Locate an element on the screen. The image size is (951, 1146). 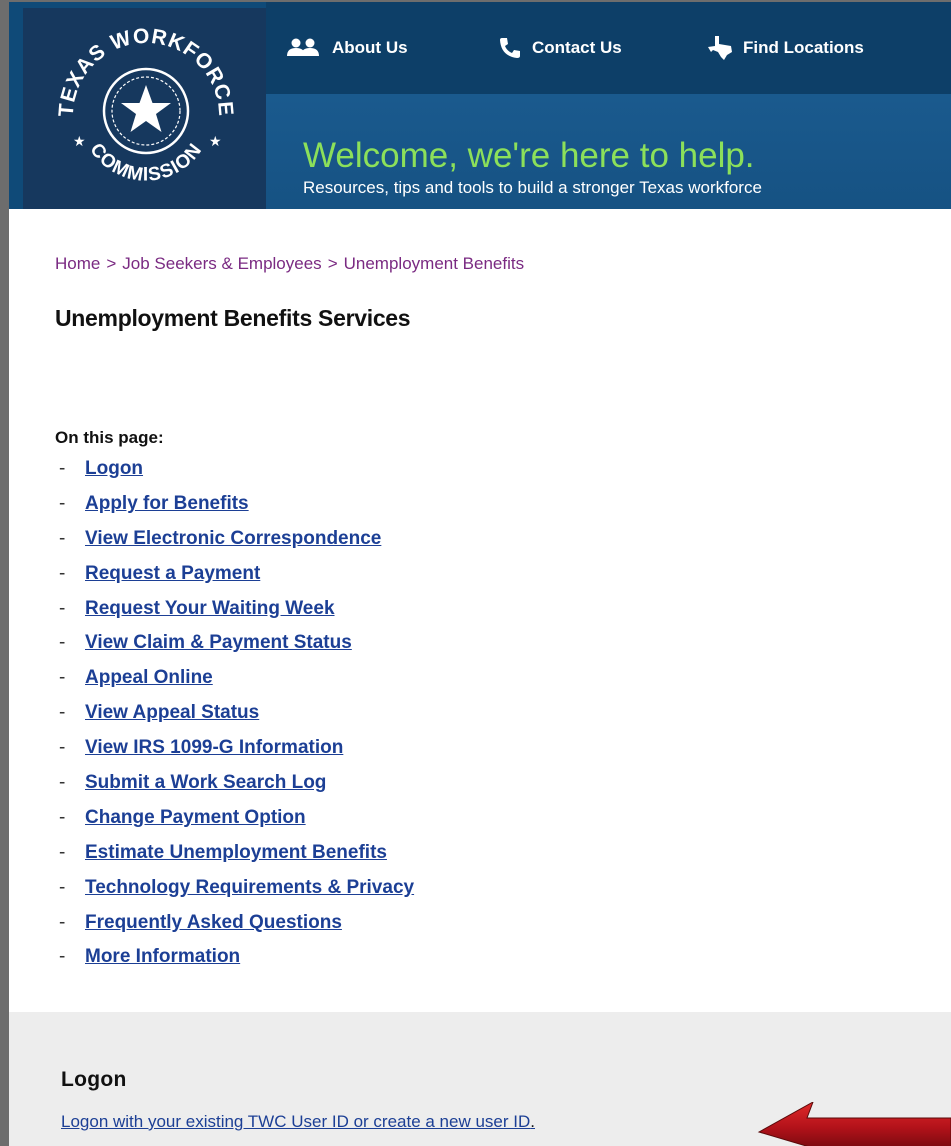
list-item: - Request Your Waiting Week is located at coordinates (236, 615).